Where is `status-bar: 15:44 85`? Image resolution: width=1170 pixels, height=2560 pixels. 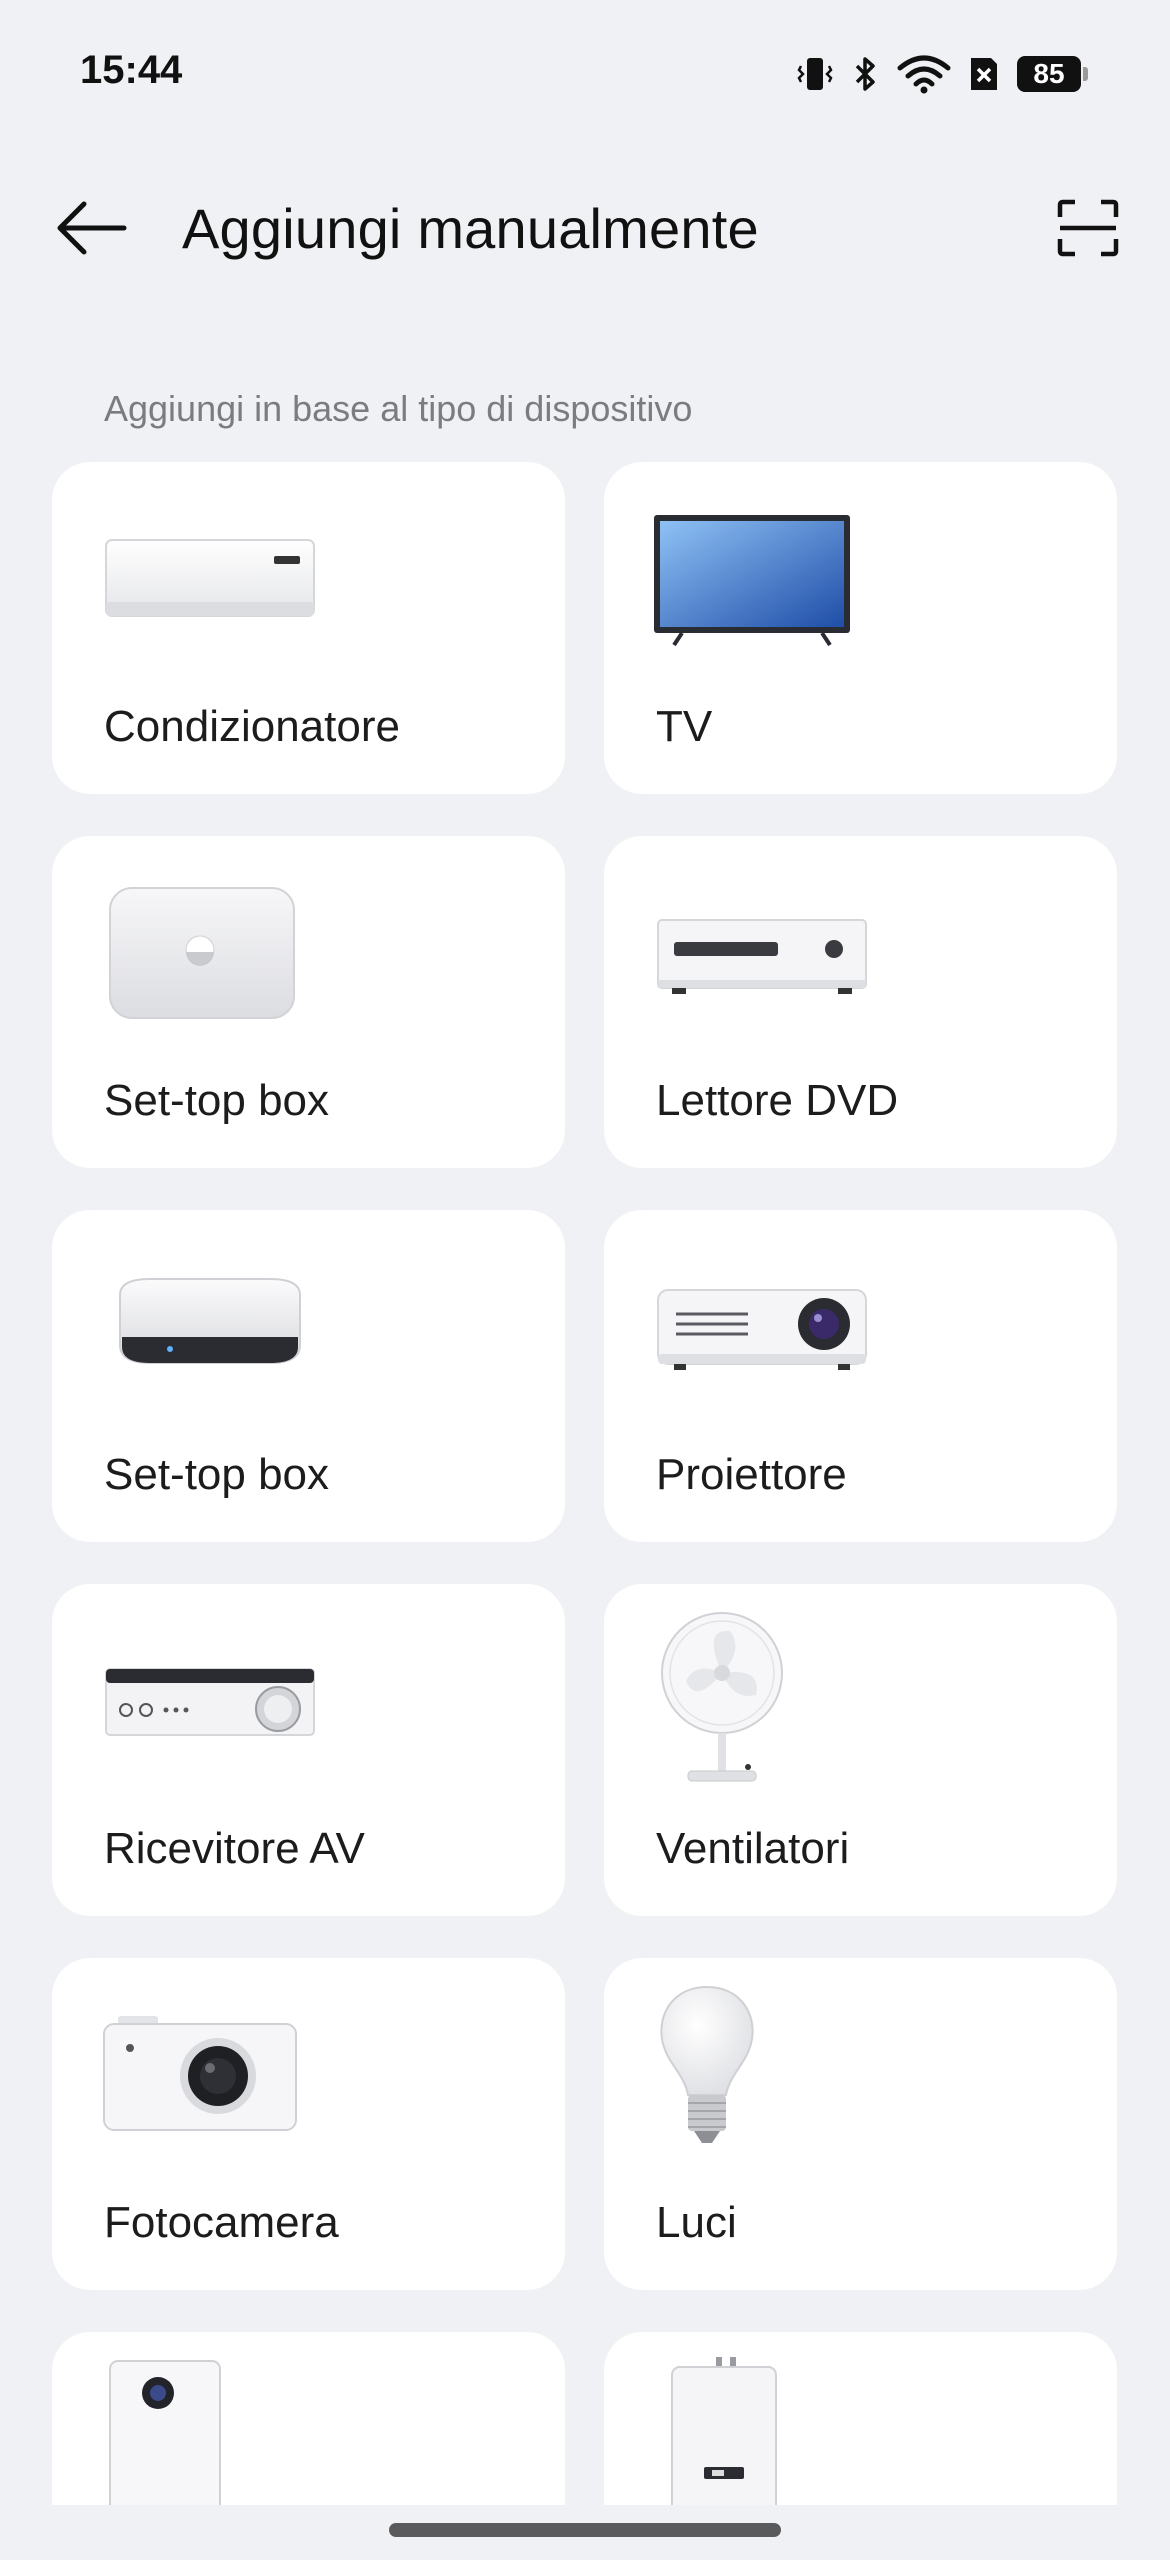
status-bar: 15:44 85 is located at coordinates (585, 70).